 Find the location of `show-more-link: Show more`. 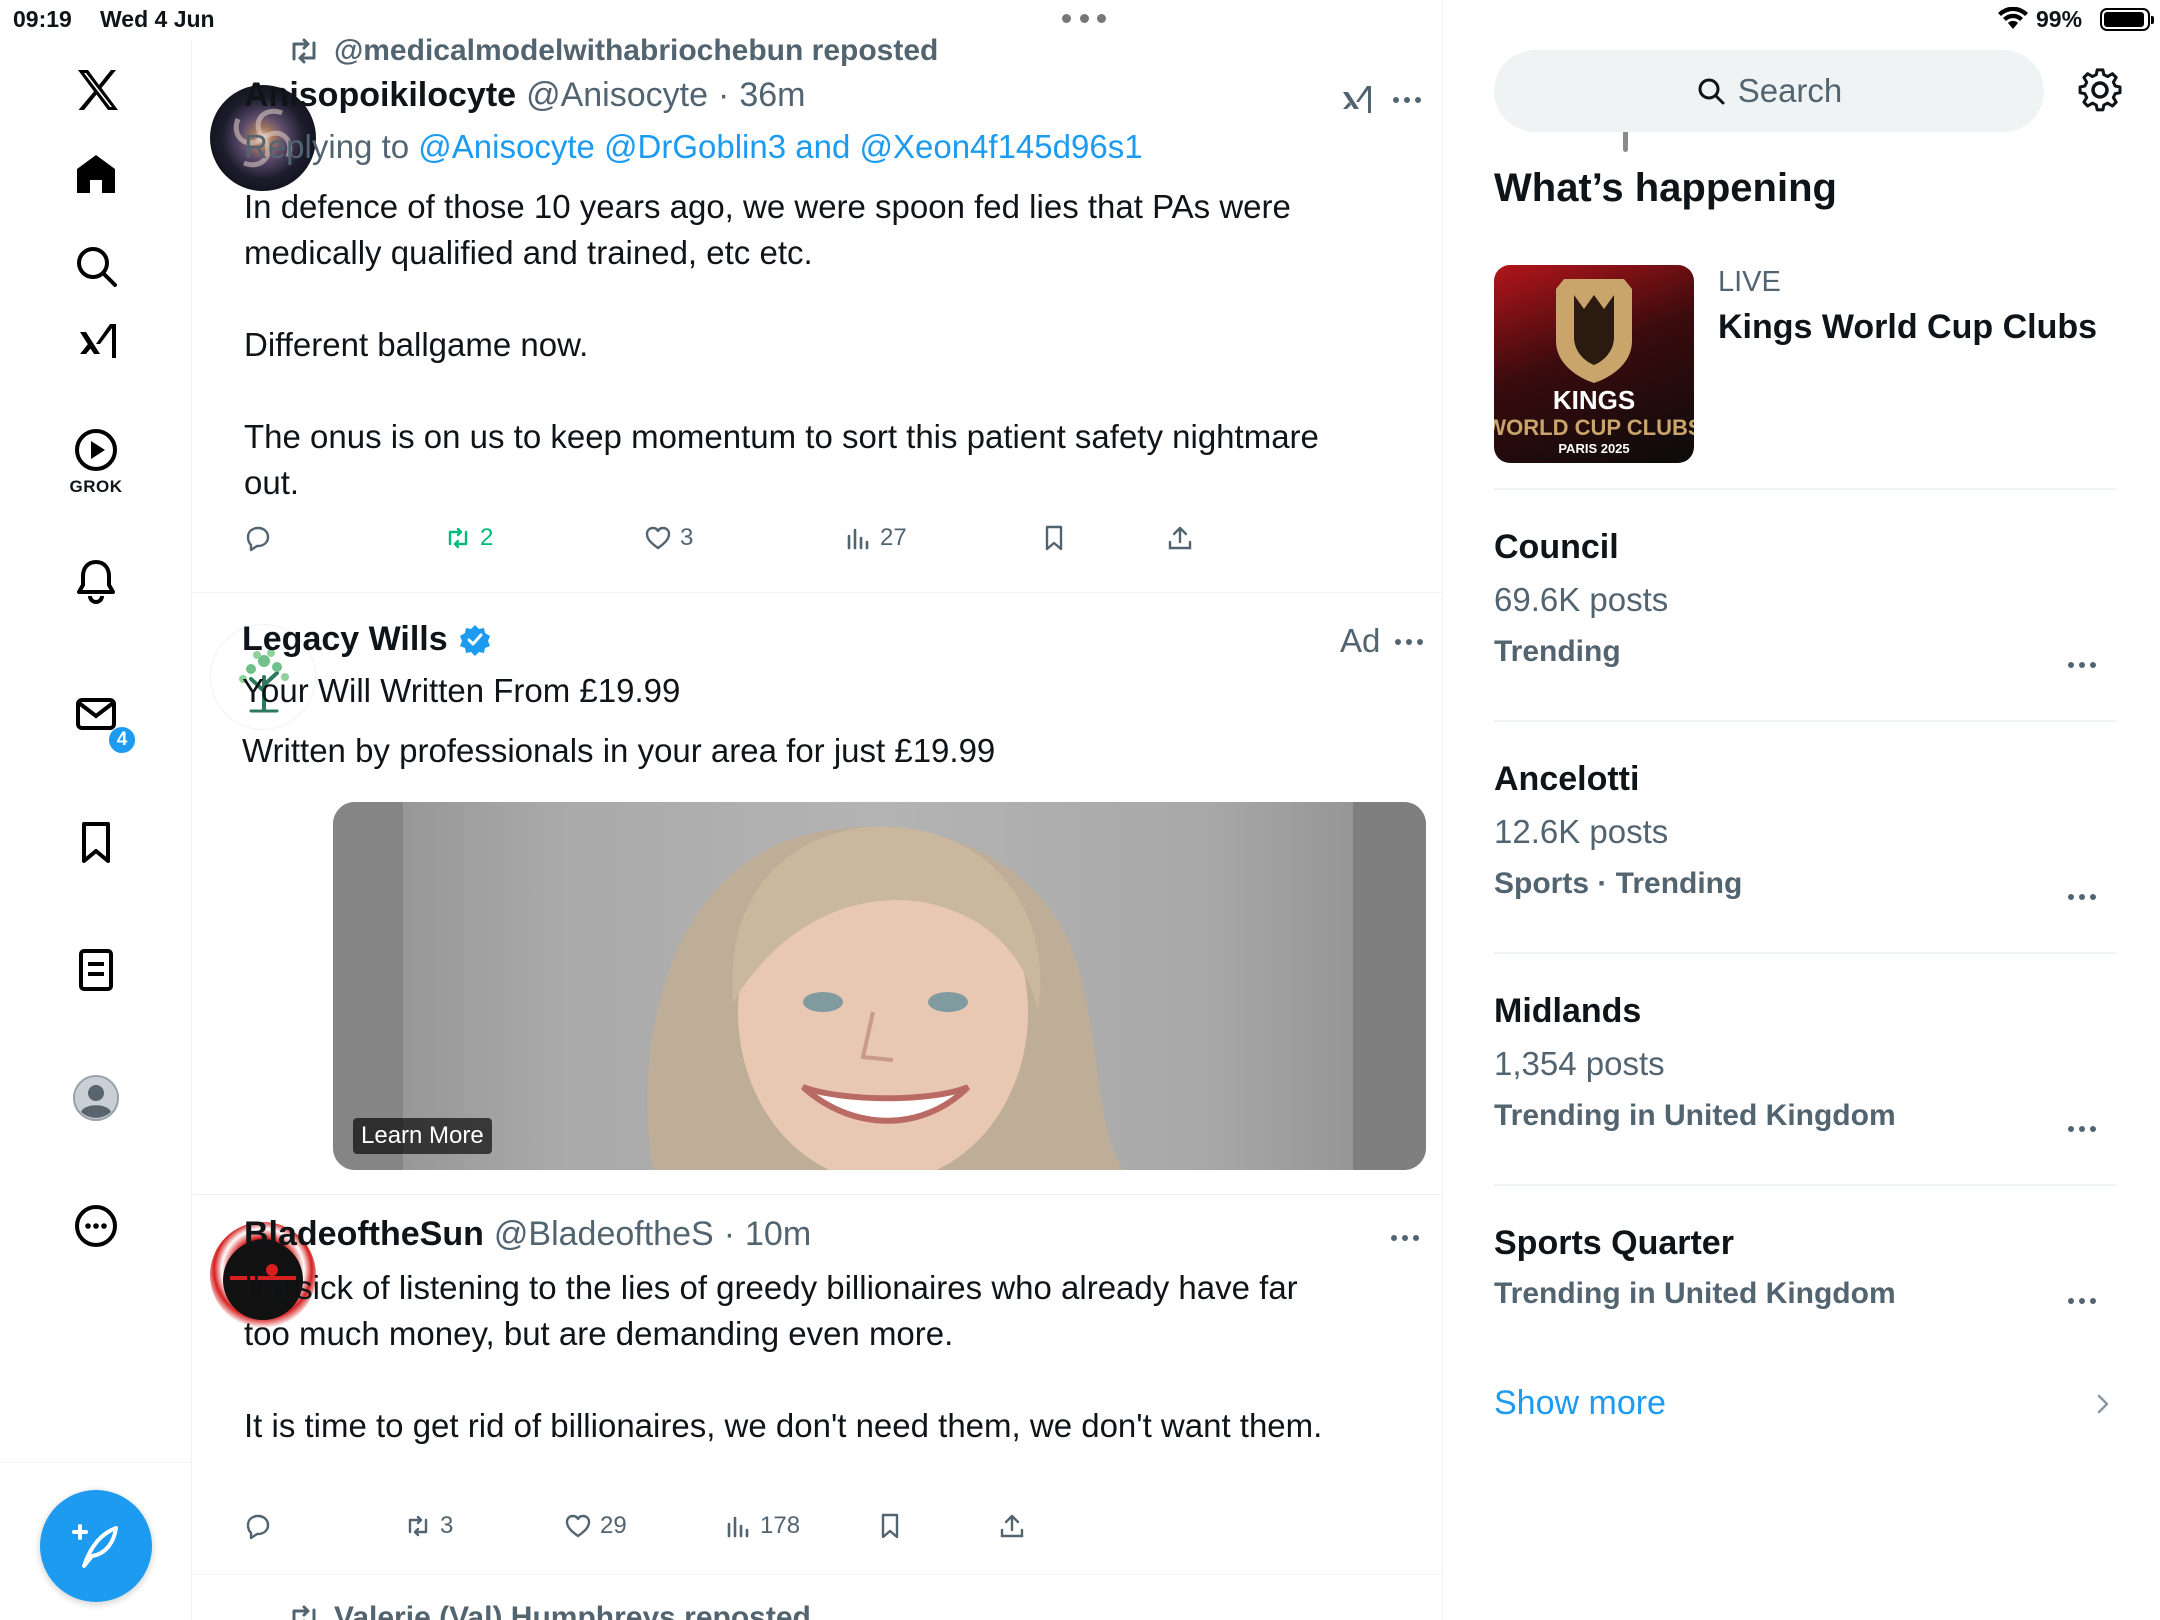

show-more-link: Show more is located at coordinates (1580, 1403).